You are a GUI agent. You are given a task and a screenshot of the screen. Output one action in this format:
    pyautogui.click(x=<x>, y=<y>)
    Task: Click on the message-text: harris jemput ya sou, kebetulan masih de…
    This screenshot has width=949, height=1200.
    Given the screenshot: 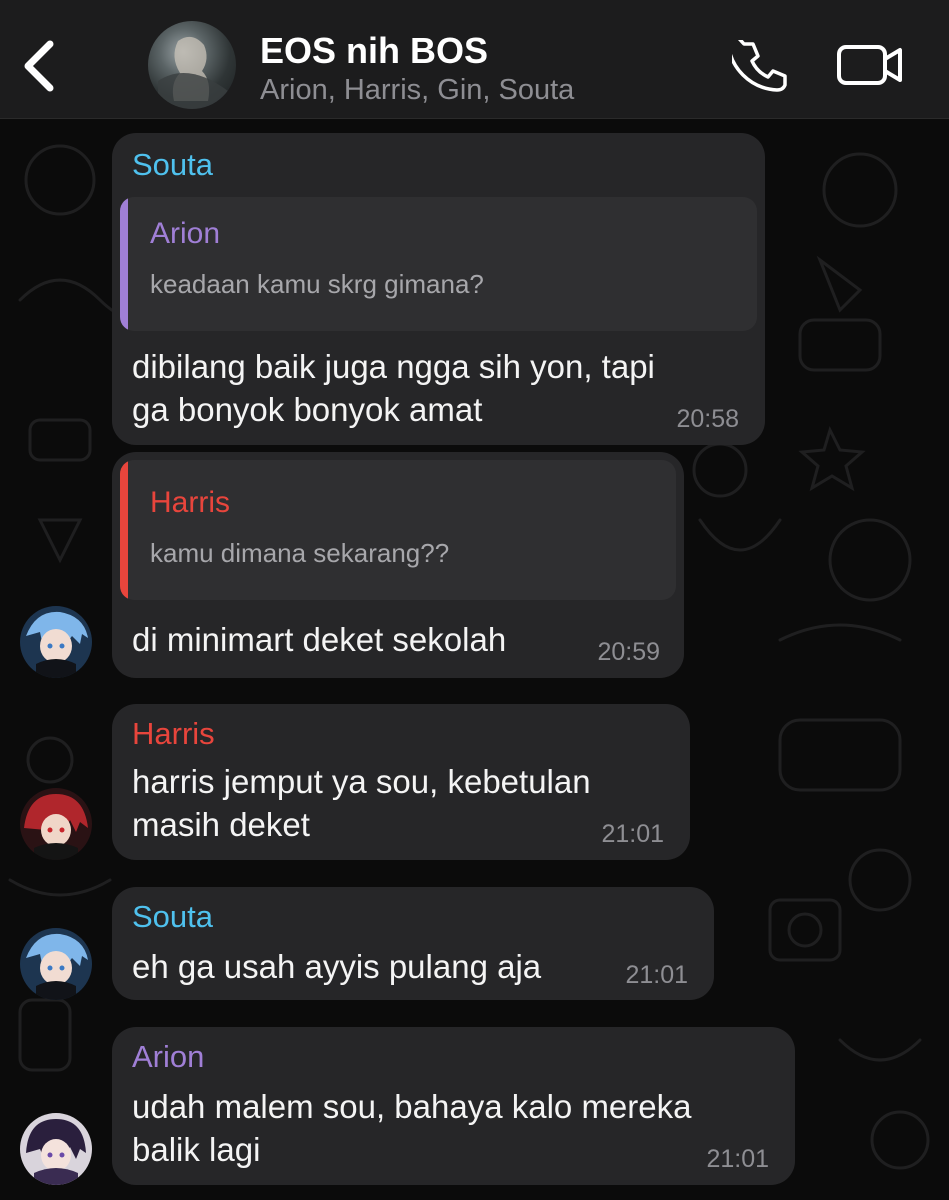 What is the action you would take?
    pyautogui.click(x=361, y=803)
    